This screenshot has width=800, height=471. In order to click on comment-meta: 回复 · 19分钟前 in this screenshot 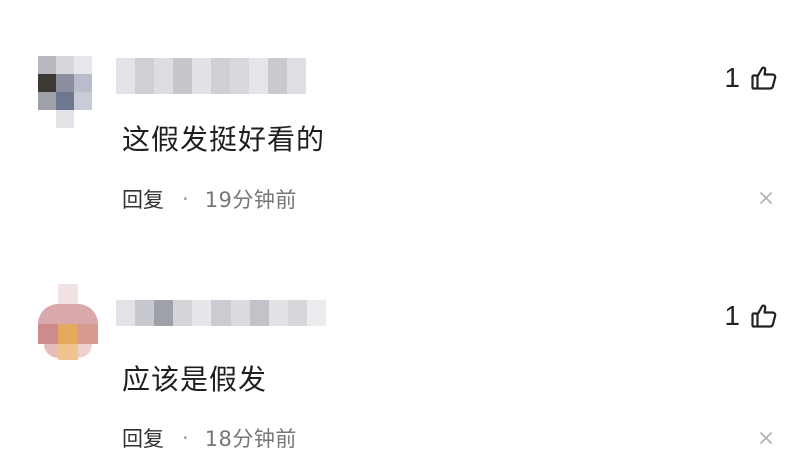, I will do `click(209, 199)`.